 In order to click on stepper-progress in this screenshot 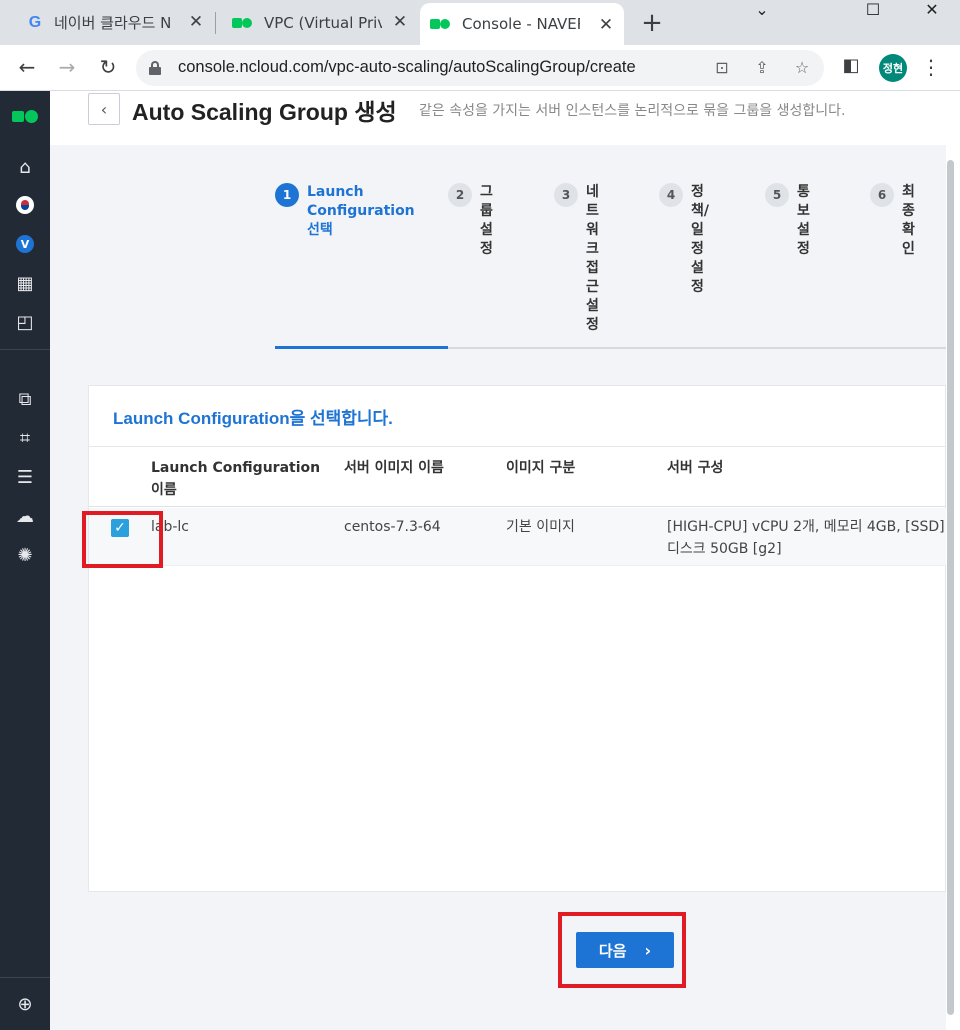, I will do `click(361, 347)`.